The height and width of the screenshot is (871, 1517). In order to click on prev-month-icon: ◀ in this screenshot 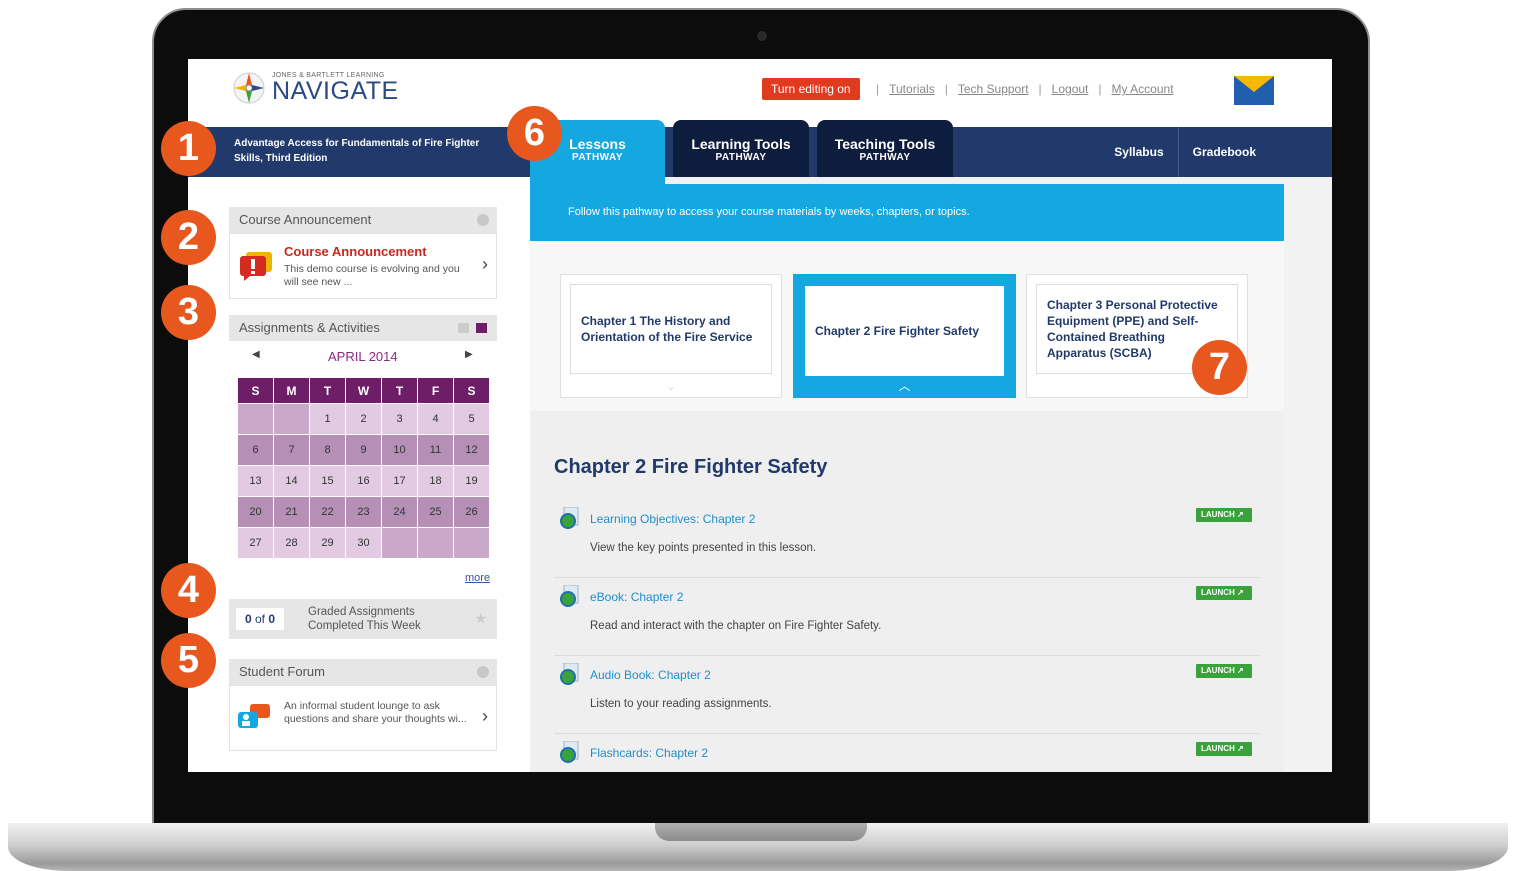, I will do `click(256, 354)`.